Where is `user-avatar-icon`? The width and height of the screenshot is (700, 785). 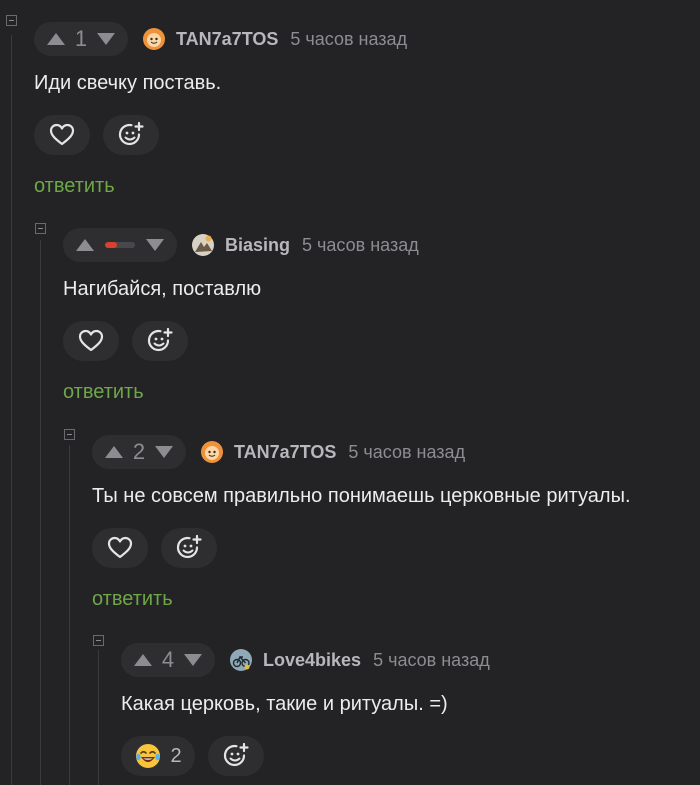 user-avatar-icon is located at coordinates (203, 245).